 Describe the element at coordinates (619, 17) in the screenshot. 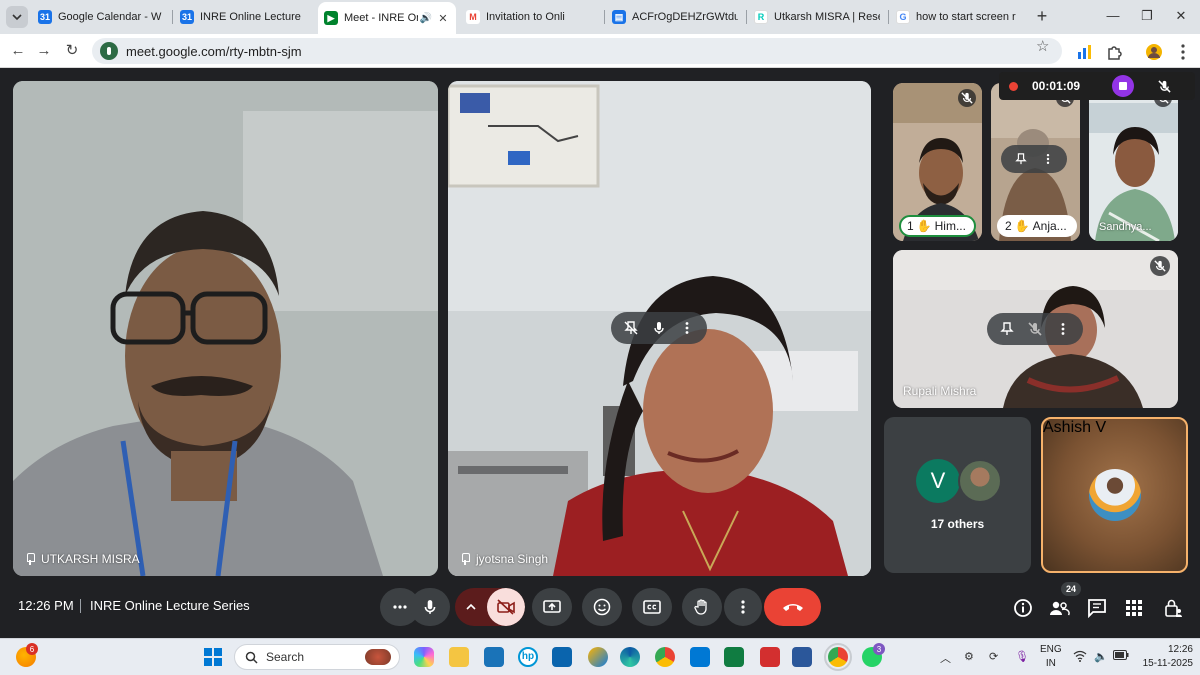

I see `document-icon: ▤` at that location.